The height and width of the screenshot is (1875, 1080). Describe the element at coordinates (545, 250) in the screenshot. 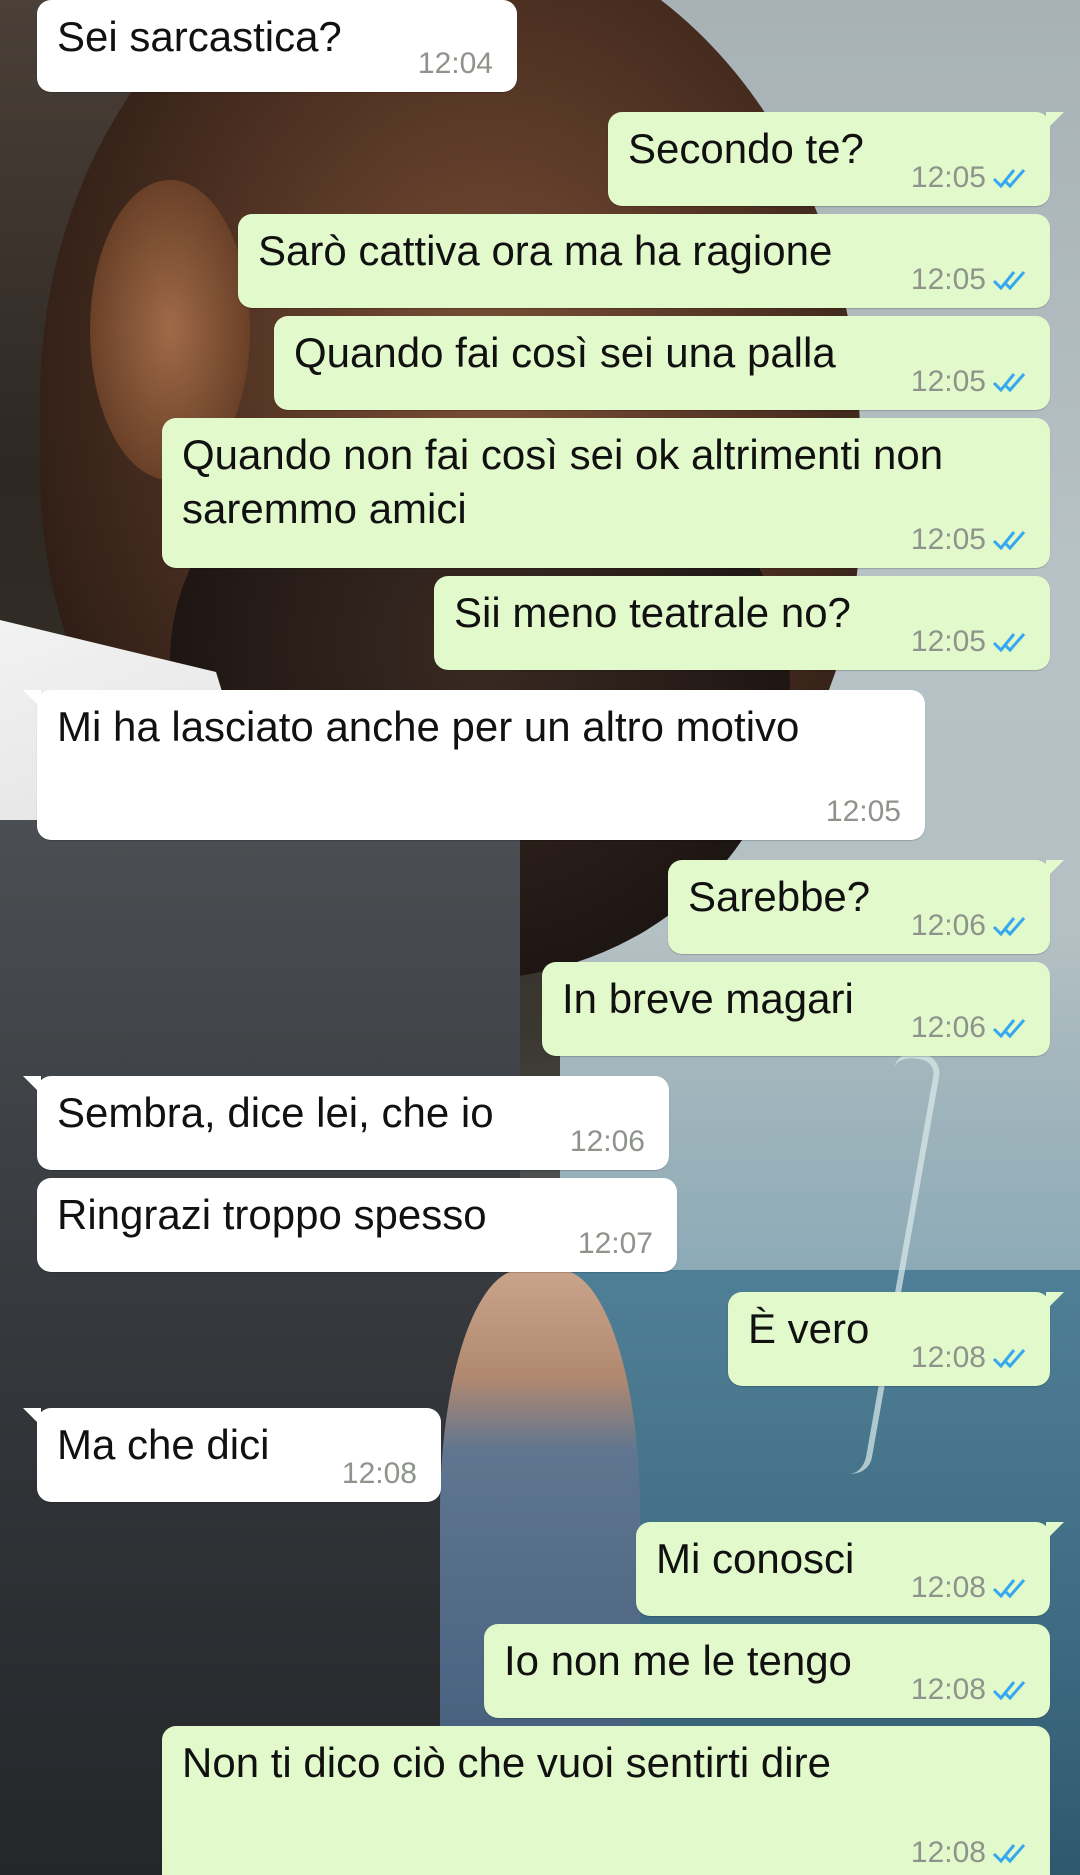

I see `message-text: Sarò cattiva ora ma ha ragione` at that location.